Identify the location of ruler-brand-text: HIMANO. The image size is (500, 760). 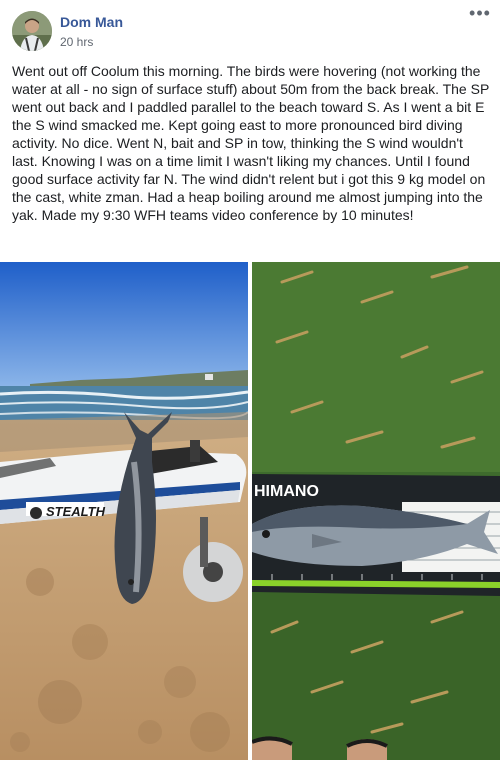
(286, 491).